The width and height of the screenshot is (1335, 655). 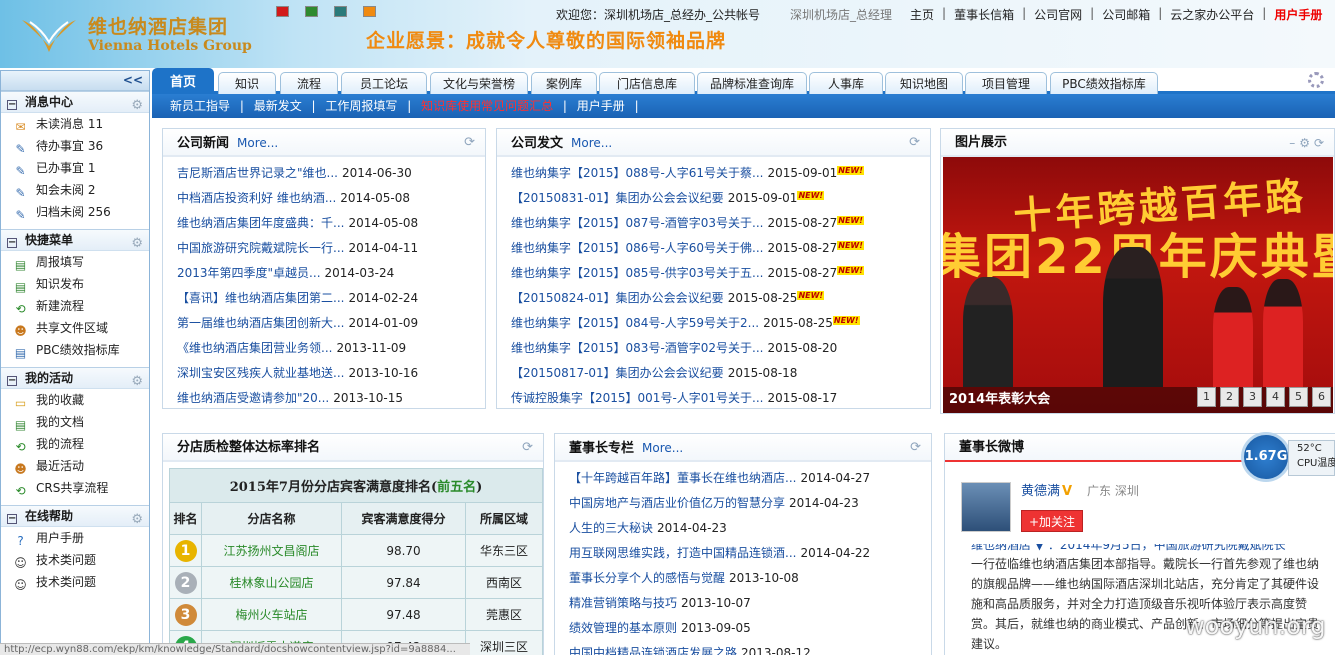 I want to click on sidebar-item: ✎ 知会未阅 2, so click(x=75, y=190).